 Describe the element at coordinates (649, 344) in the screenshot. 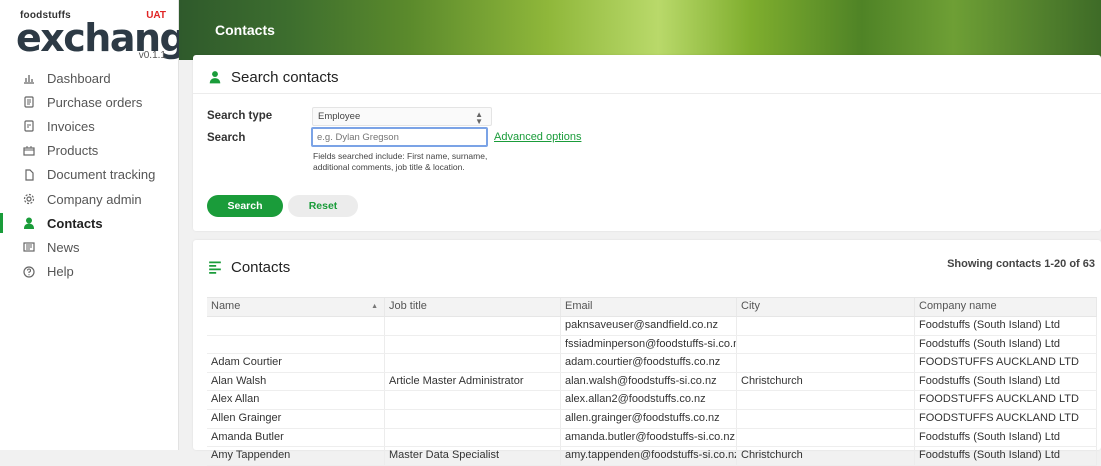

I see `table-cell: fssiadminperson@foodstuffs-si.co.nz` at that location.